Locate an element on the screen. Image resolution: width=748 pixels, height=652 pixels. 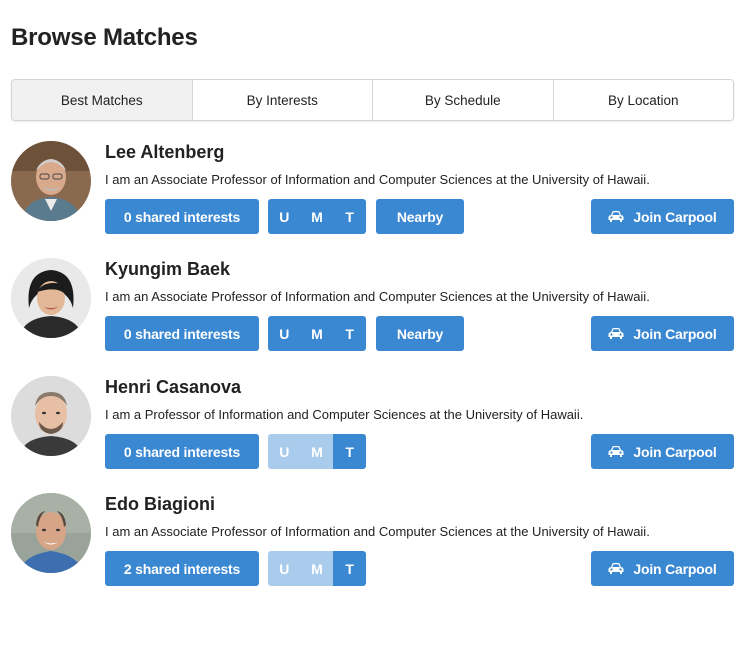
shared-interests-button: 2 shared interests is located at coordinates (182, 568).